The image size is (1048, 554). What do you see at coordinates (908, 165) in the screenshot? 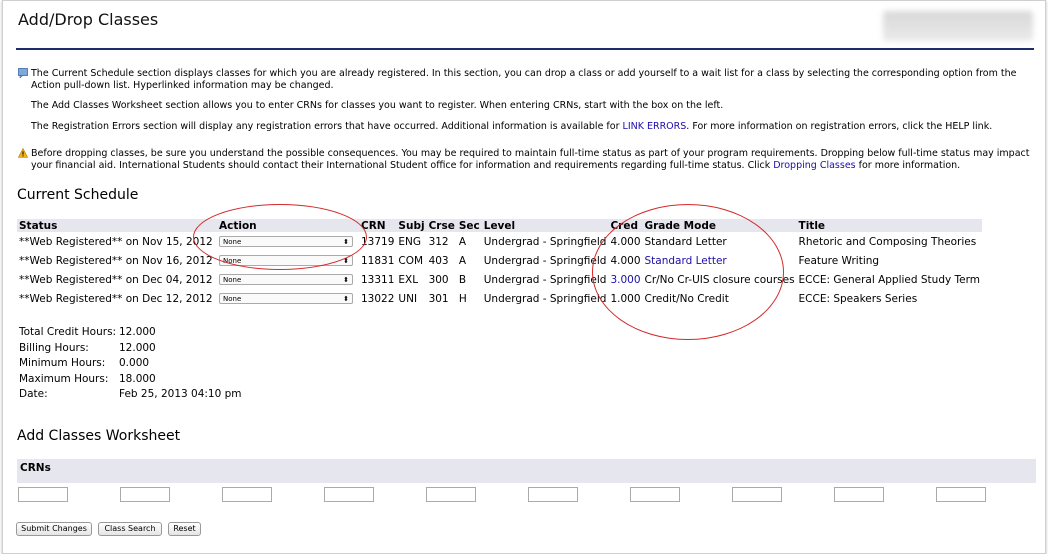
I see `warning-text-after: for more information.` at bounding box center [908, 165].